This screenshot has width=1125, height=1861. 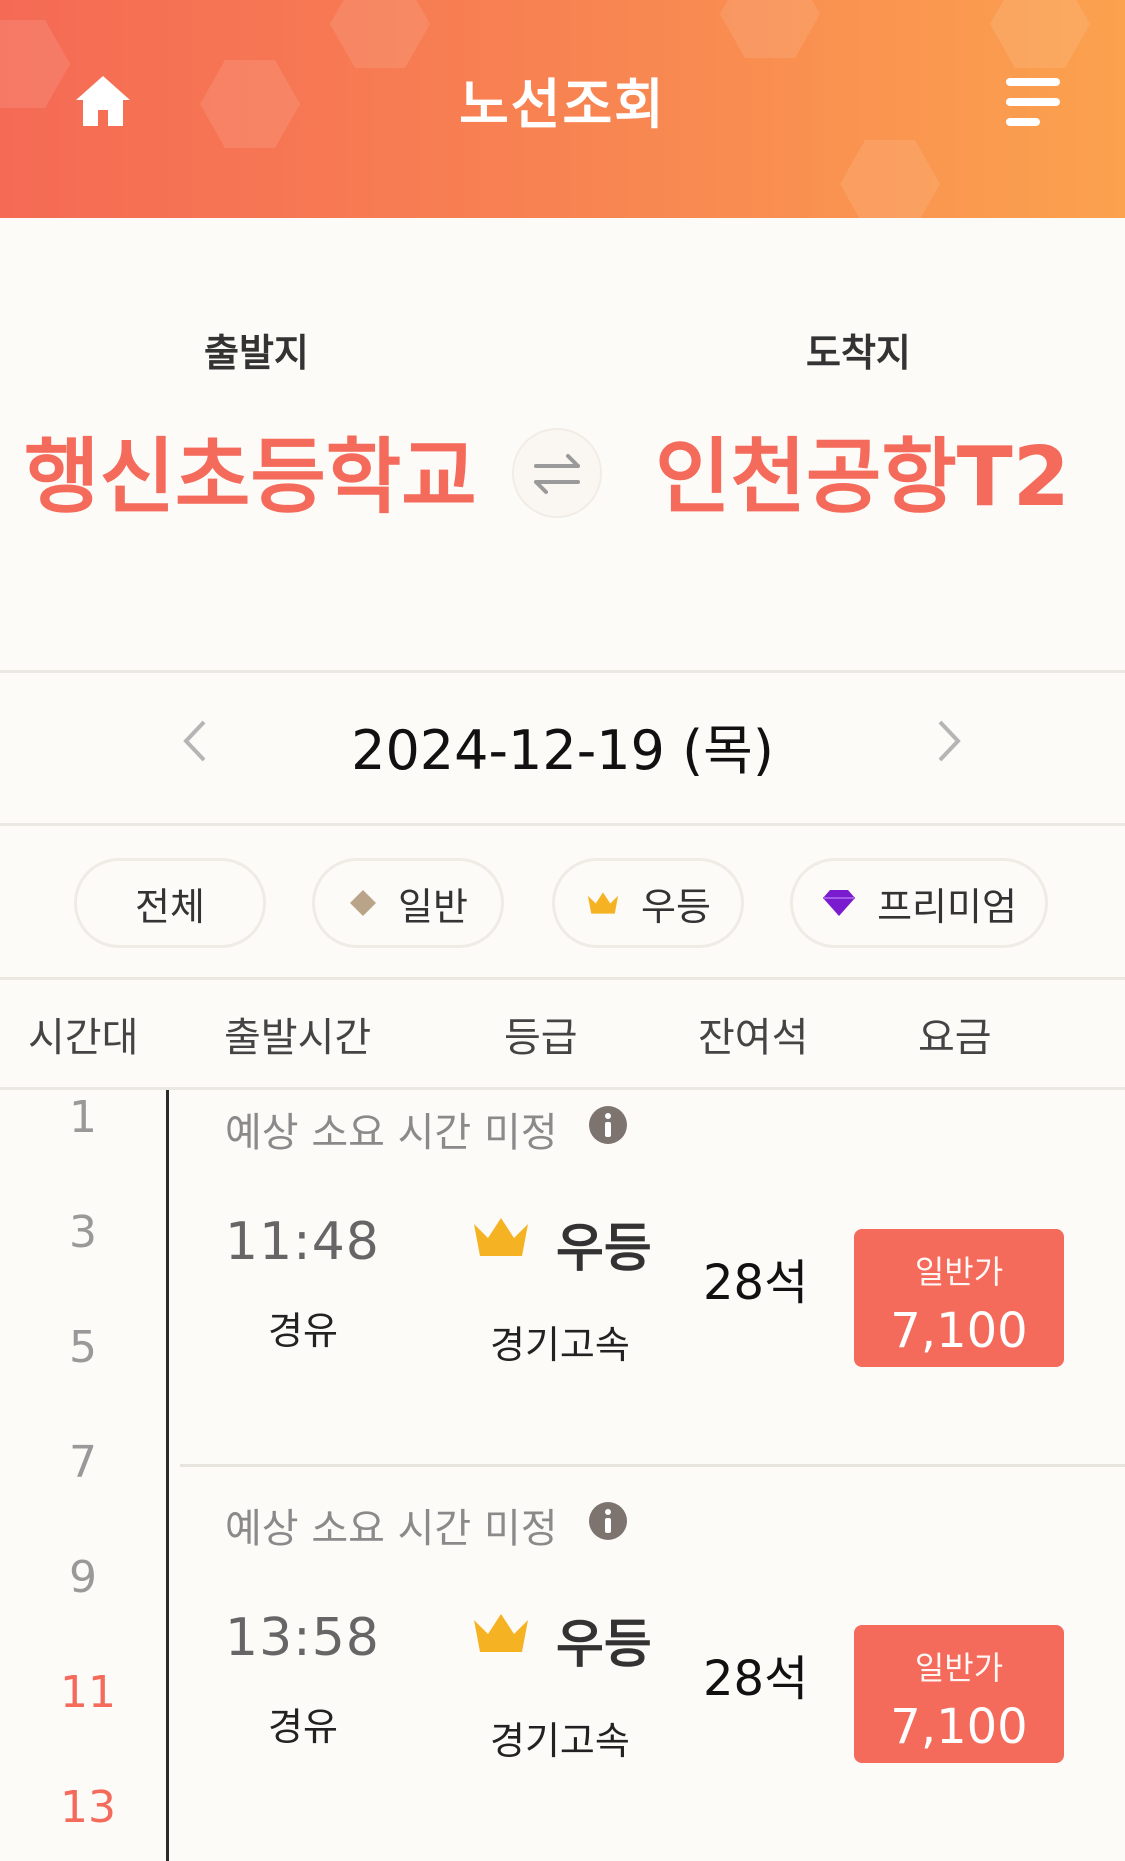 What do you see at coordinates (676, 906) in the screenshot?
I see `filter-deluxe-label: 우등` at bounding box center [676, 906].